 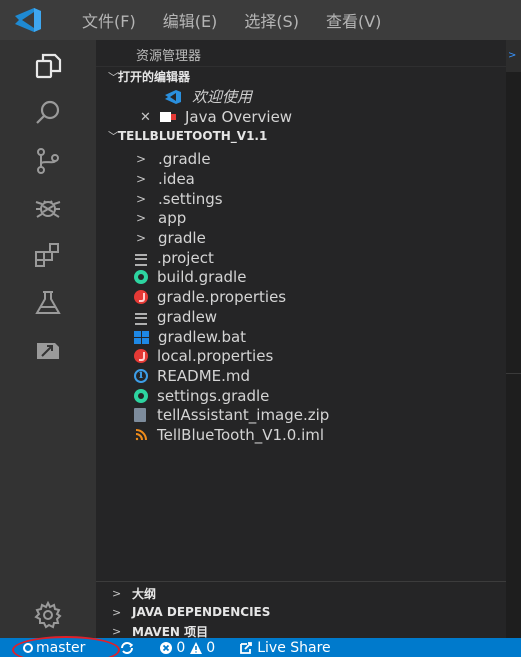 What do you see at coordinates (48, 208) in the screenshot?
I see `debug-icon` at bounding box center [48, 208].